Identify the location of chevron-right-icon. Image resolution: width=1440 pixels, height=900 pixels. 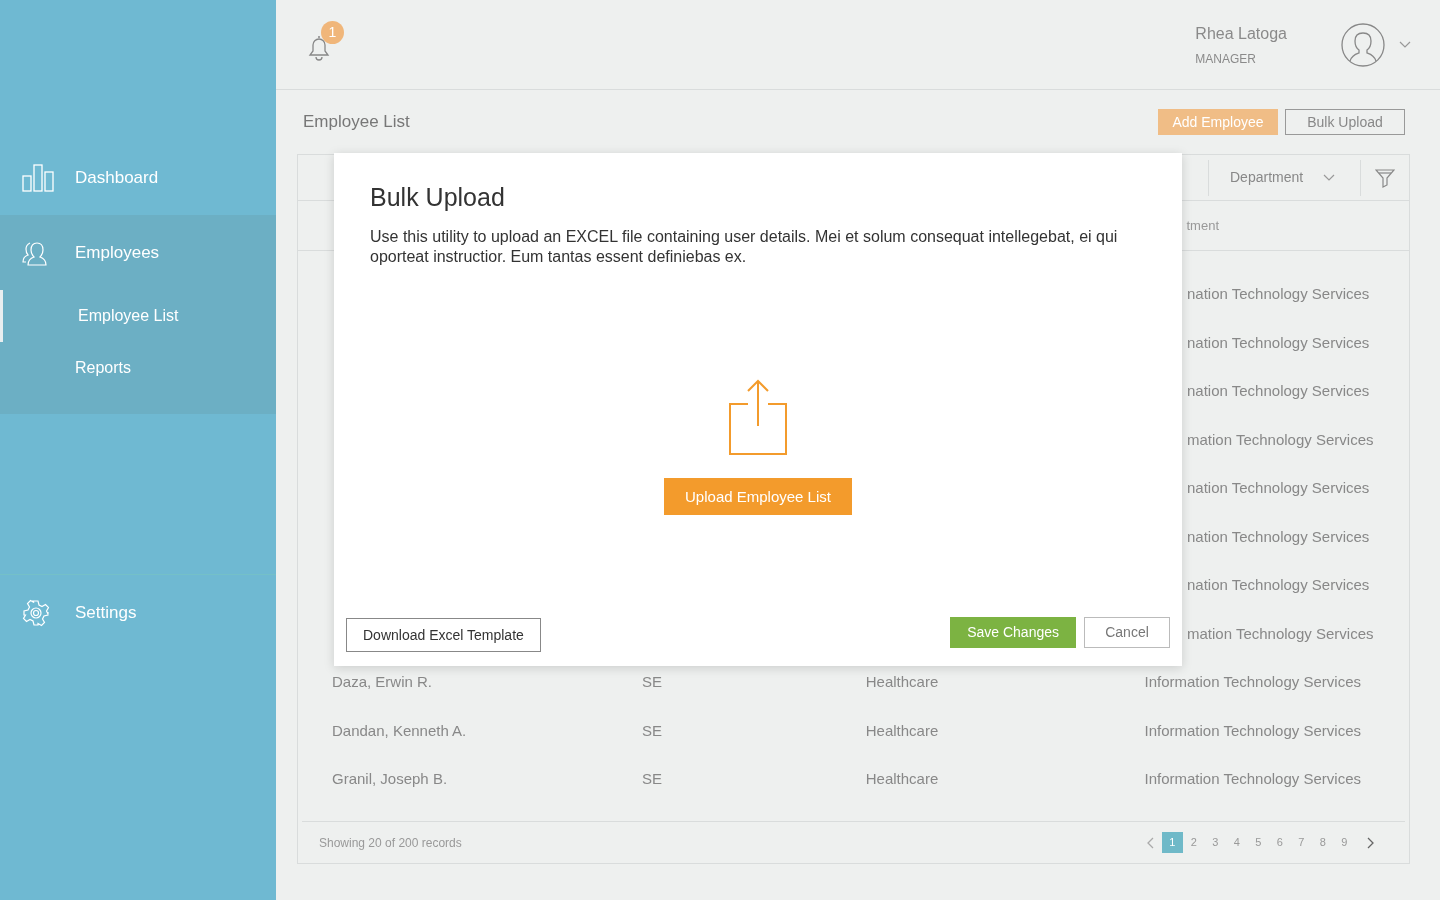
(1371, 842).